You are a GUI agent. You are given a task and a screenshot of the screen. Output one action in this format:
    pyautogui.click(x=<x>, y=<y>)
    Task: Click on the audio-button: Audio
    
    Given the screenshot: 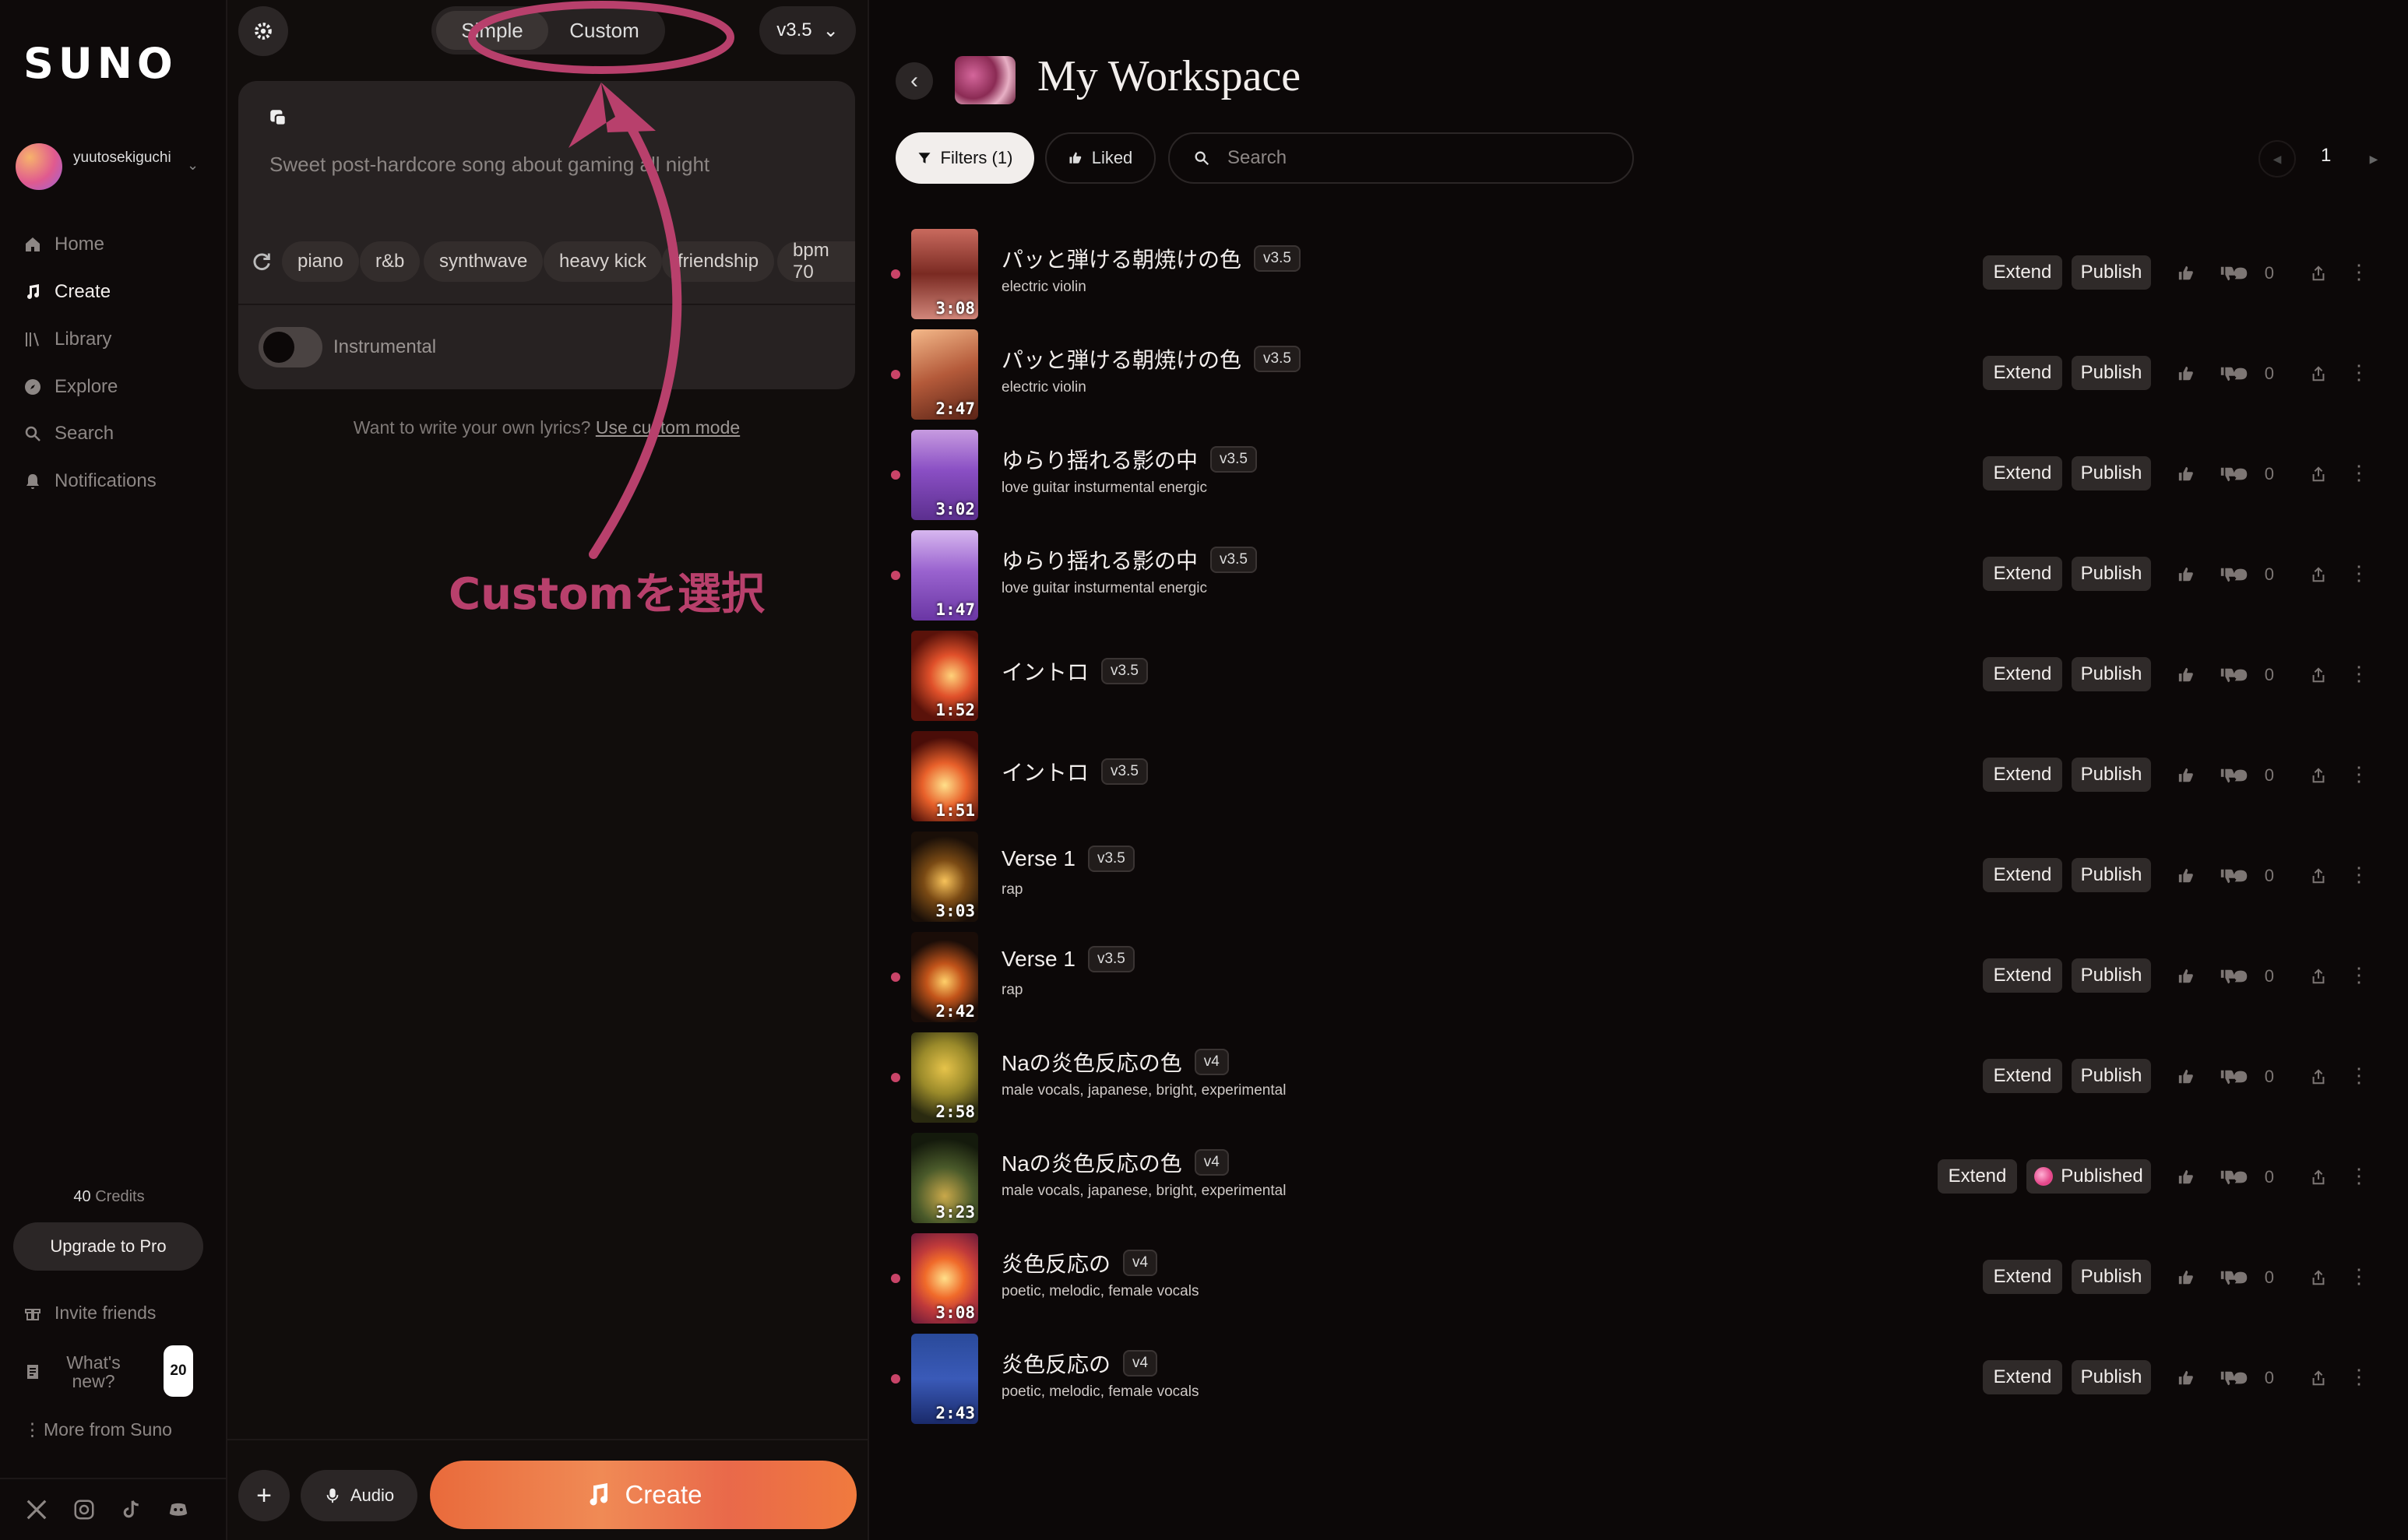 What is the action you would take?
    pyautogui.click(x=359, y=1495)
    